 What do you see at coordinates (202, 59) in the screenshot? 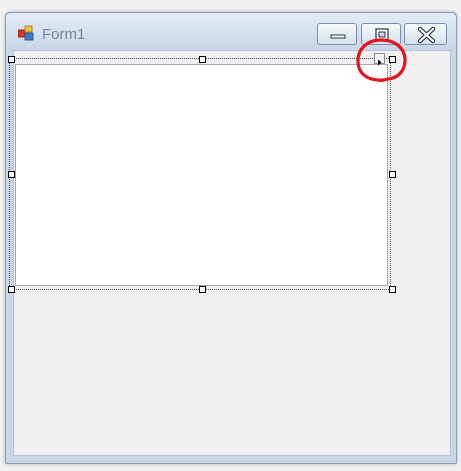
I see `resize-handle-top` at bounding box center [202, 59].